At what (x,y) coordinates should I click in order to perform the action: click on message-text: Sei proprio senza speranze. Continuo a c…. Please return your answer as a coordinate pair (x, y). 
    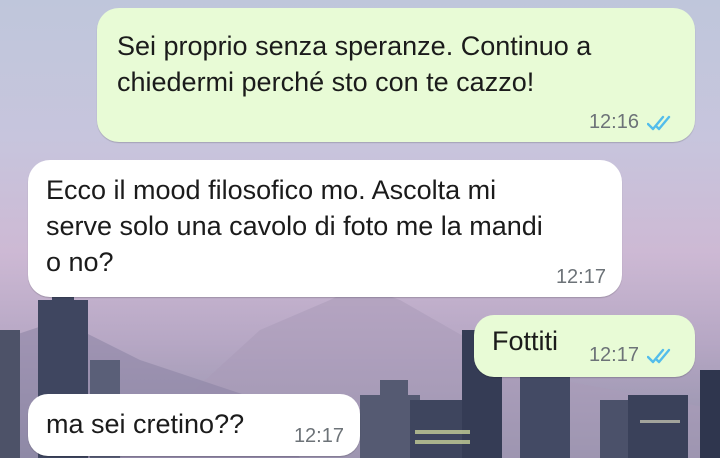
    Looking at the image, I should click on (354, 64).